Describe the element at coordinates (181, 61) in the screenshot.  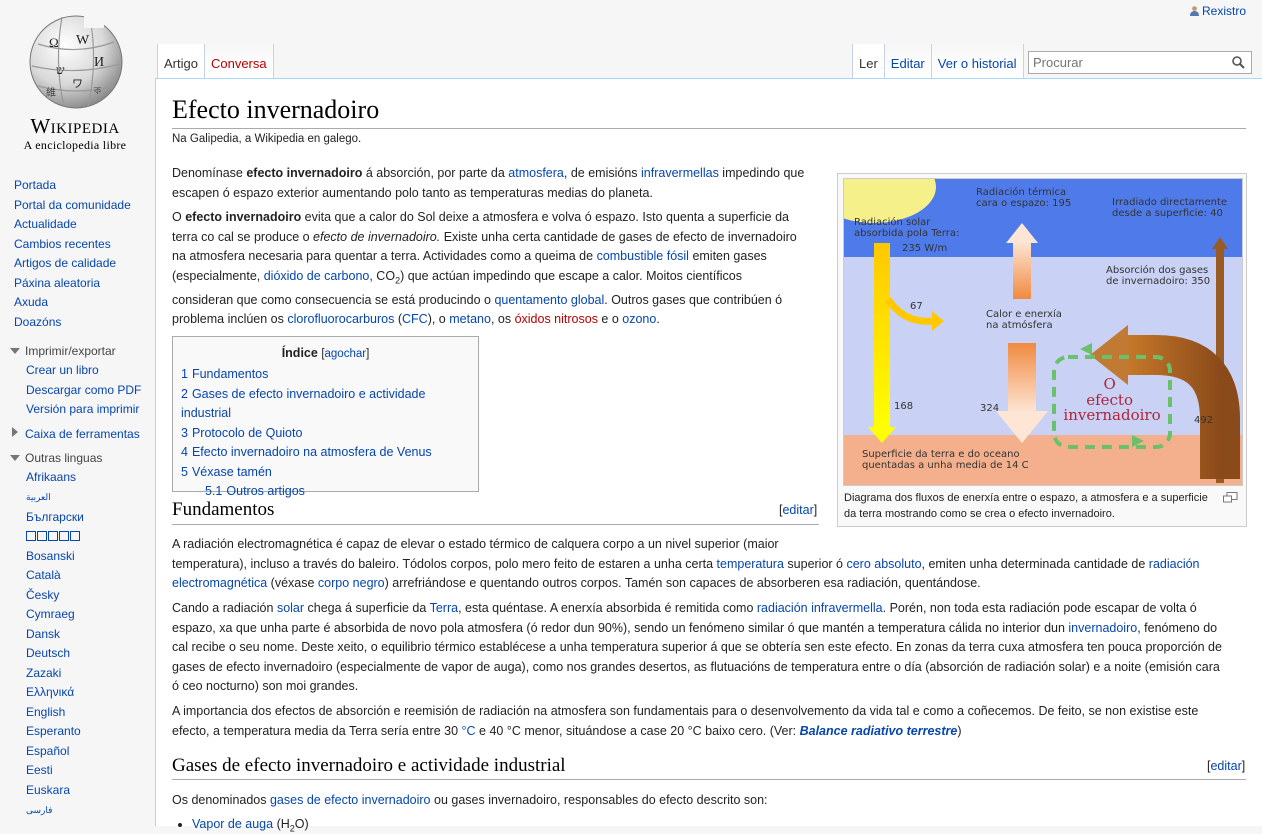
I see `tab-article: Artigo` at that location.